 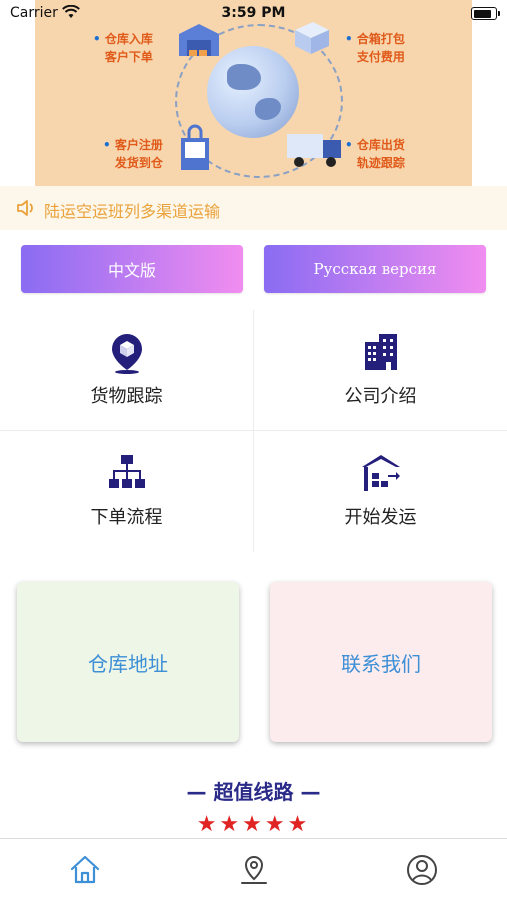 What do you see at coordinates (133, 154) in the screenshot?
I see `banner-label-step3: • 客户注册 发货到仓` at bounding box center [133, 154].